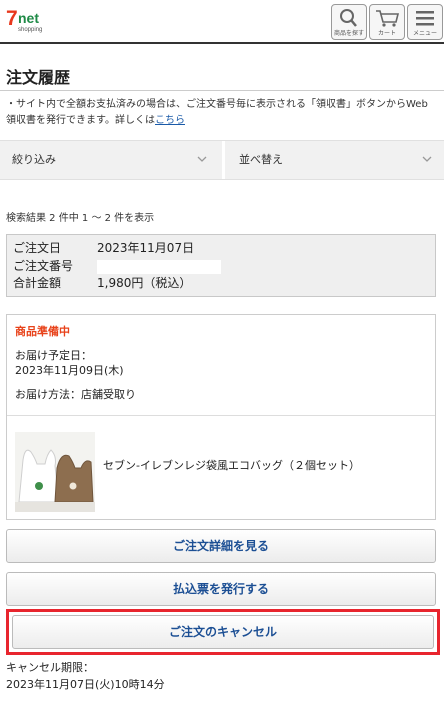 The width and height of the screenshot is (444, 706). I want to click on seven-net-logo: 7 net shopping, so click(28, 21).